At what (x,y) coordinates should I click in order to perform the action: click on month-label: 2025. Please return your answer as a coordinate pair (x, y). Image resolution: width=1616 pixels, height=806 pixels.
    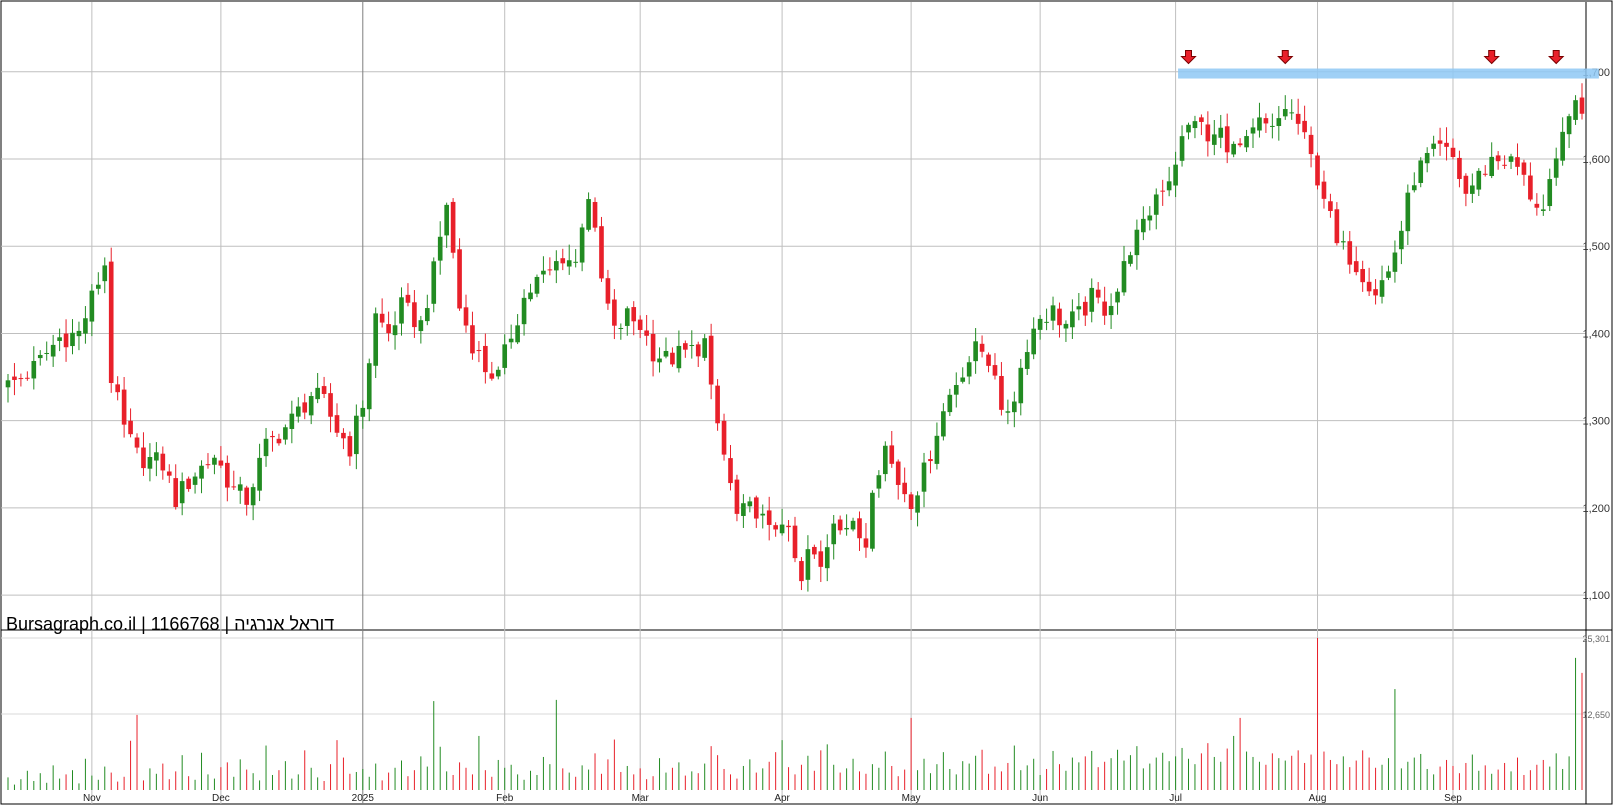
    Looking at the image, I should click on (363, 798).